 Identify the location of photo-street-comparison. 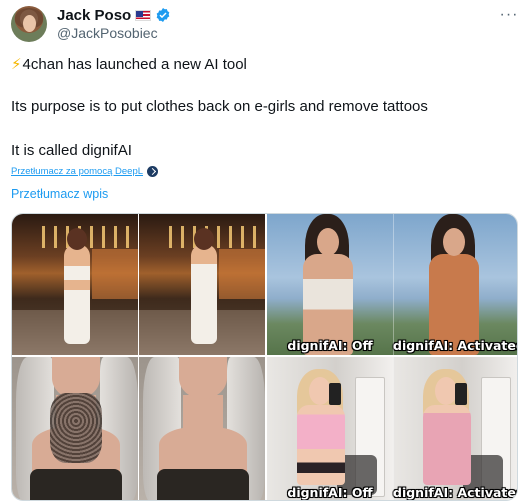
(138, 284).